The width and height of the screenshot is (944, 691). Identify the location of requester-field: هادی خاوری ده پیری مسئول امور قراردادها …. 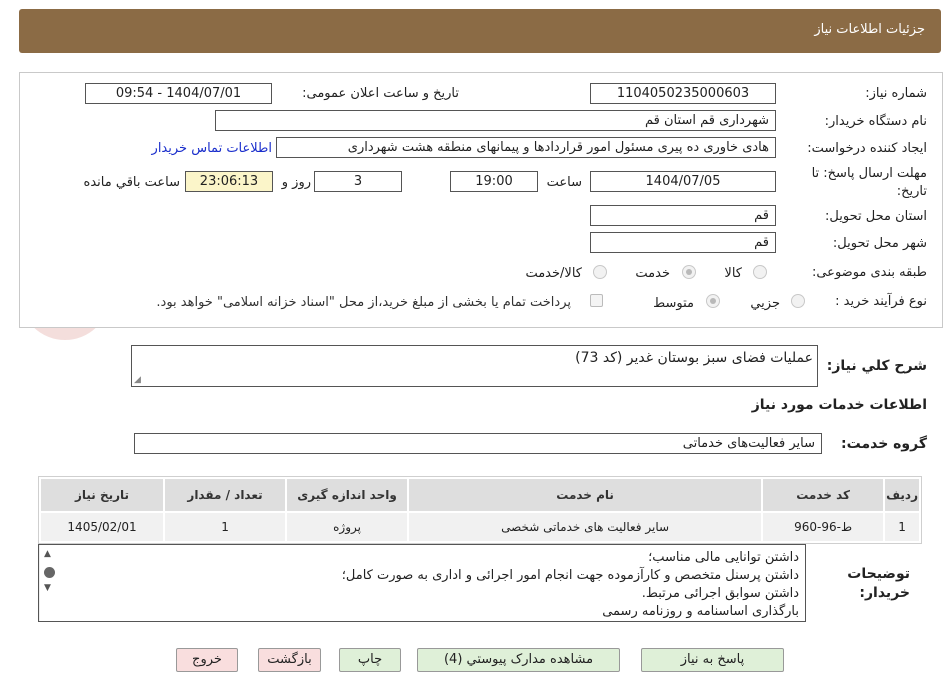
(526, 147).